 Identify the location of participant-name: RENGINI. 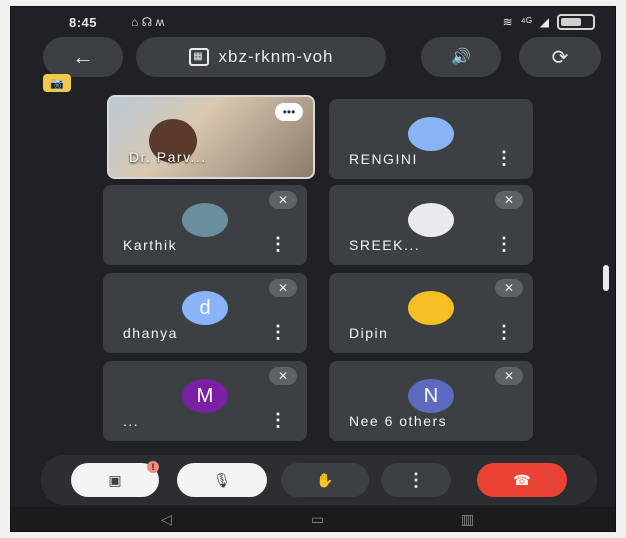
(383, 159).